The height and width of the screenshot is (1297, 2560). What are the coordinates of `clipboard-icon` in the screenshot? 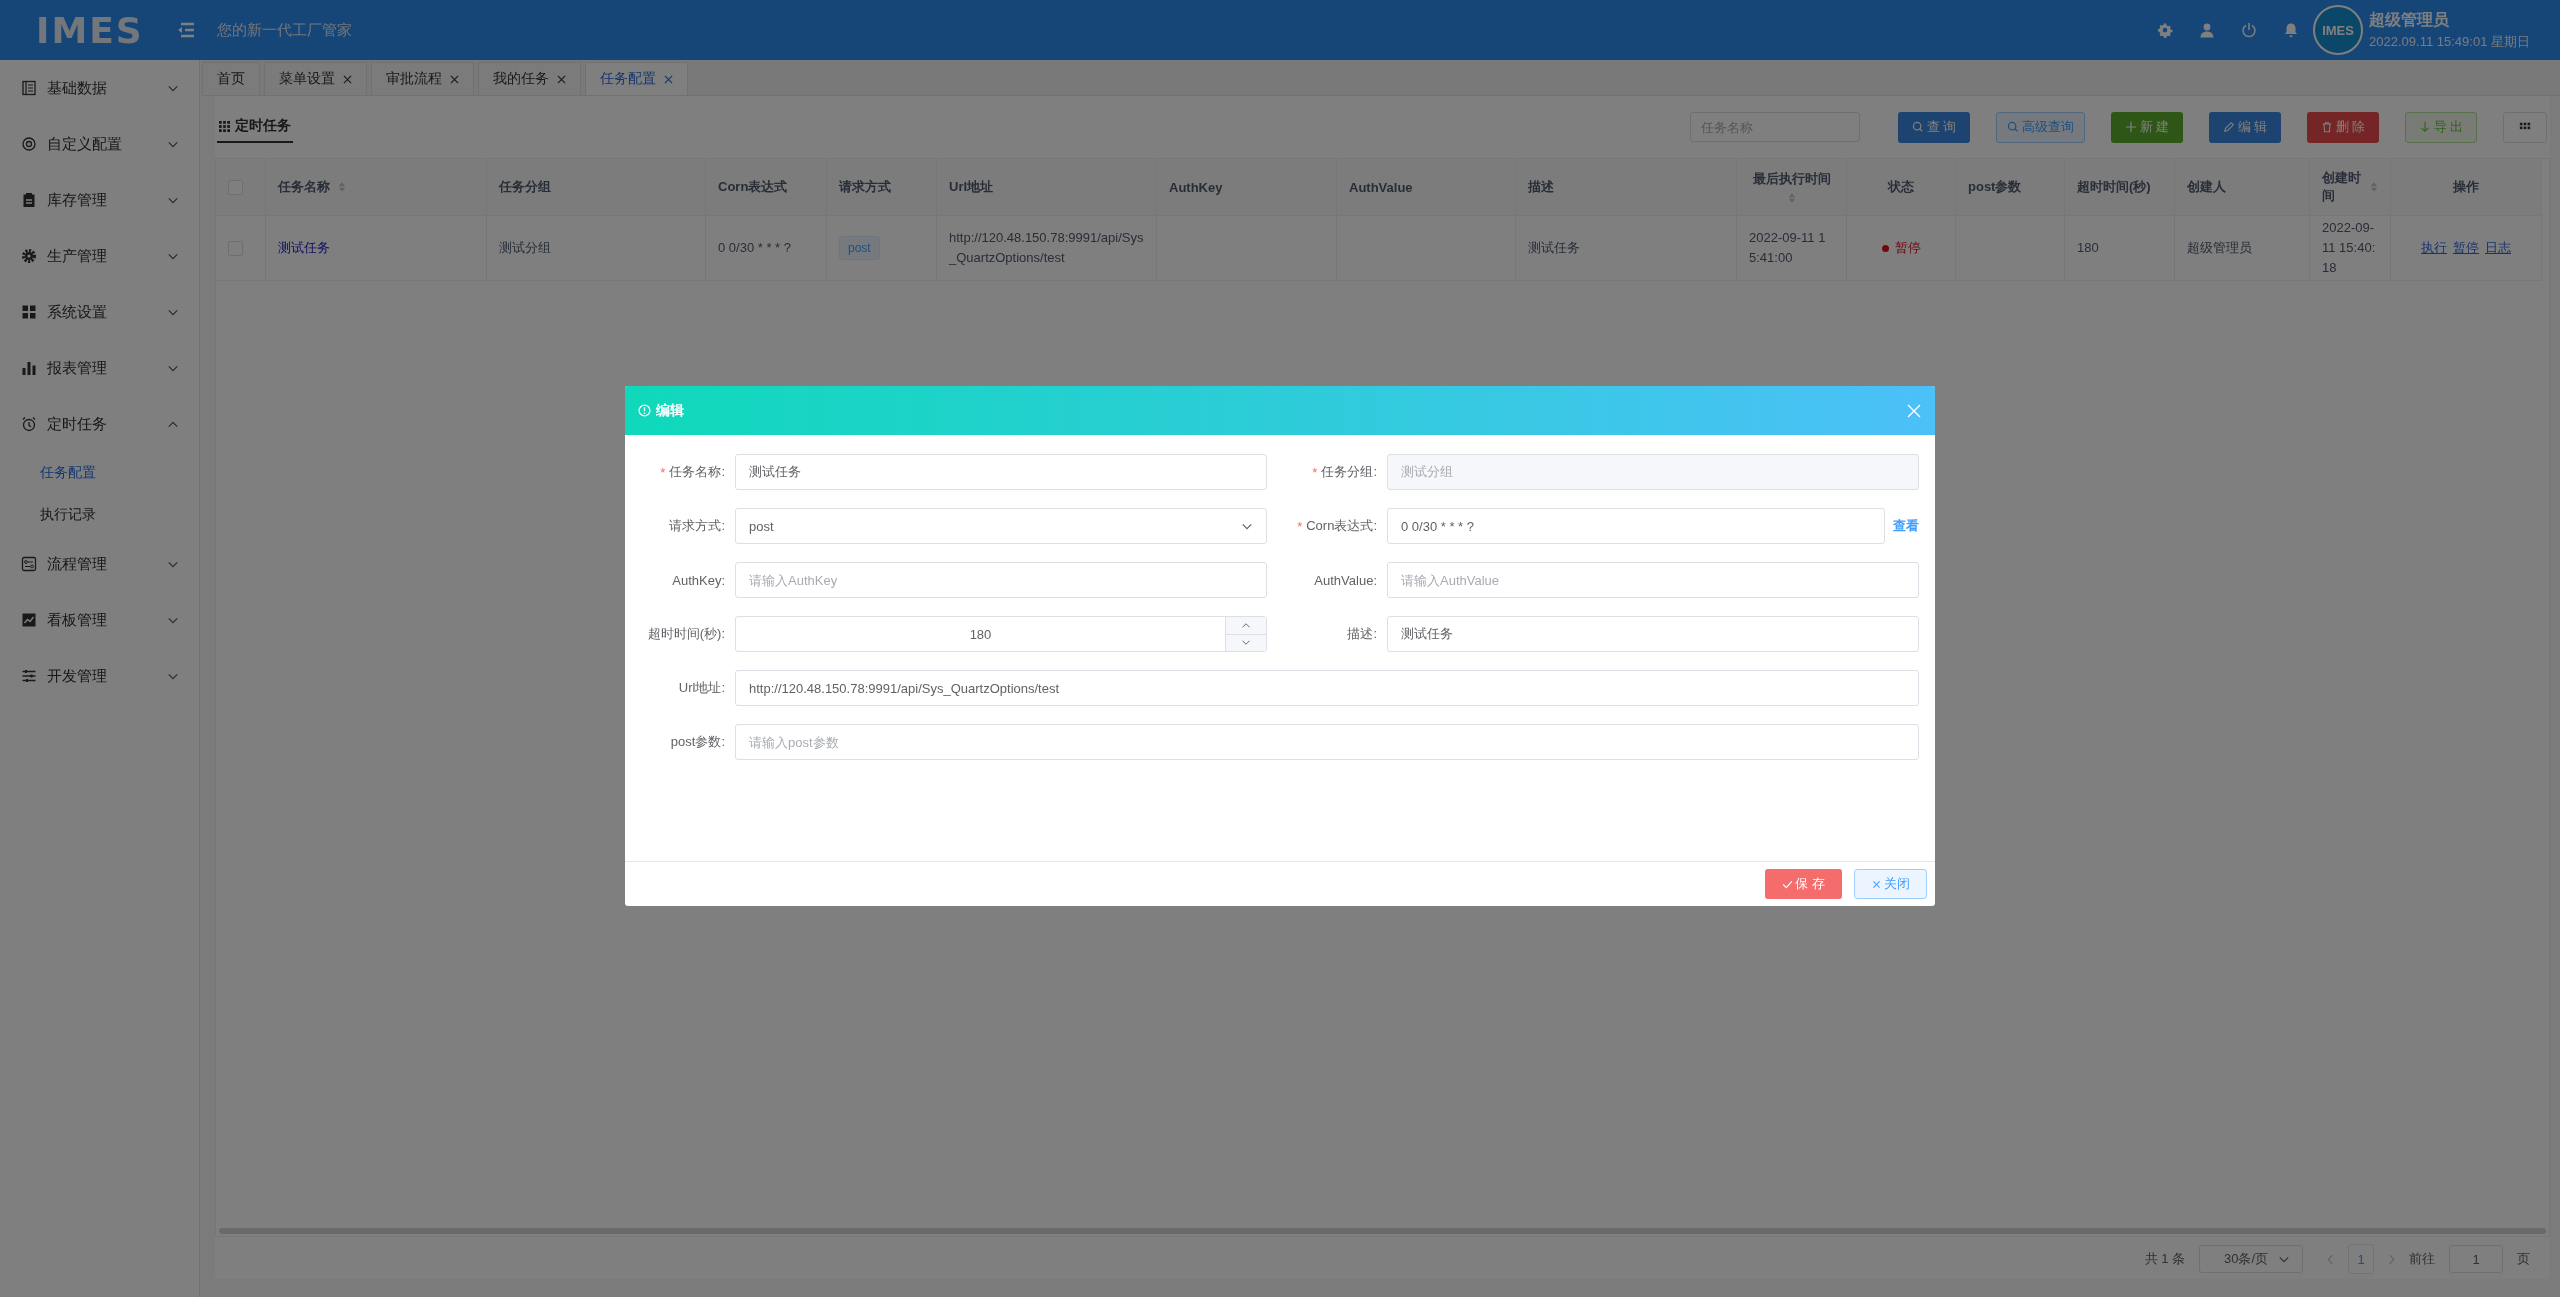 It's located at (29, 200).